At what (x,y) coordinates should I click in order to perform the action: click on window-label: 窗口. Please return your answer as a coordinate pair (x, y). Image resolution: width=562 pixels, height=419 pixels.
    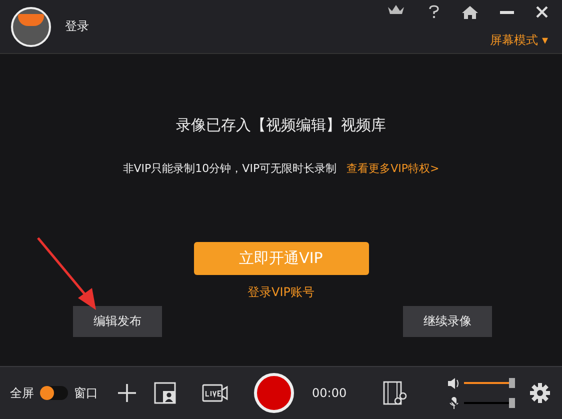
    Looking at the image, I should click on (86, 393).